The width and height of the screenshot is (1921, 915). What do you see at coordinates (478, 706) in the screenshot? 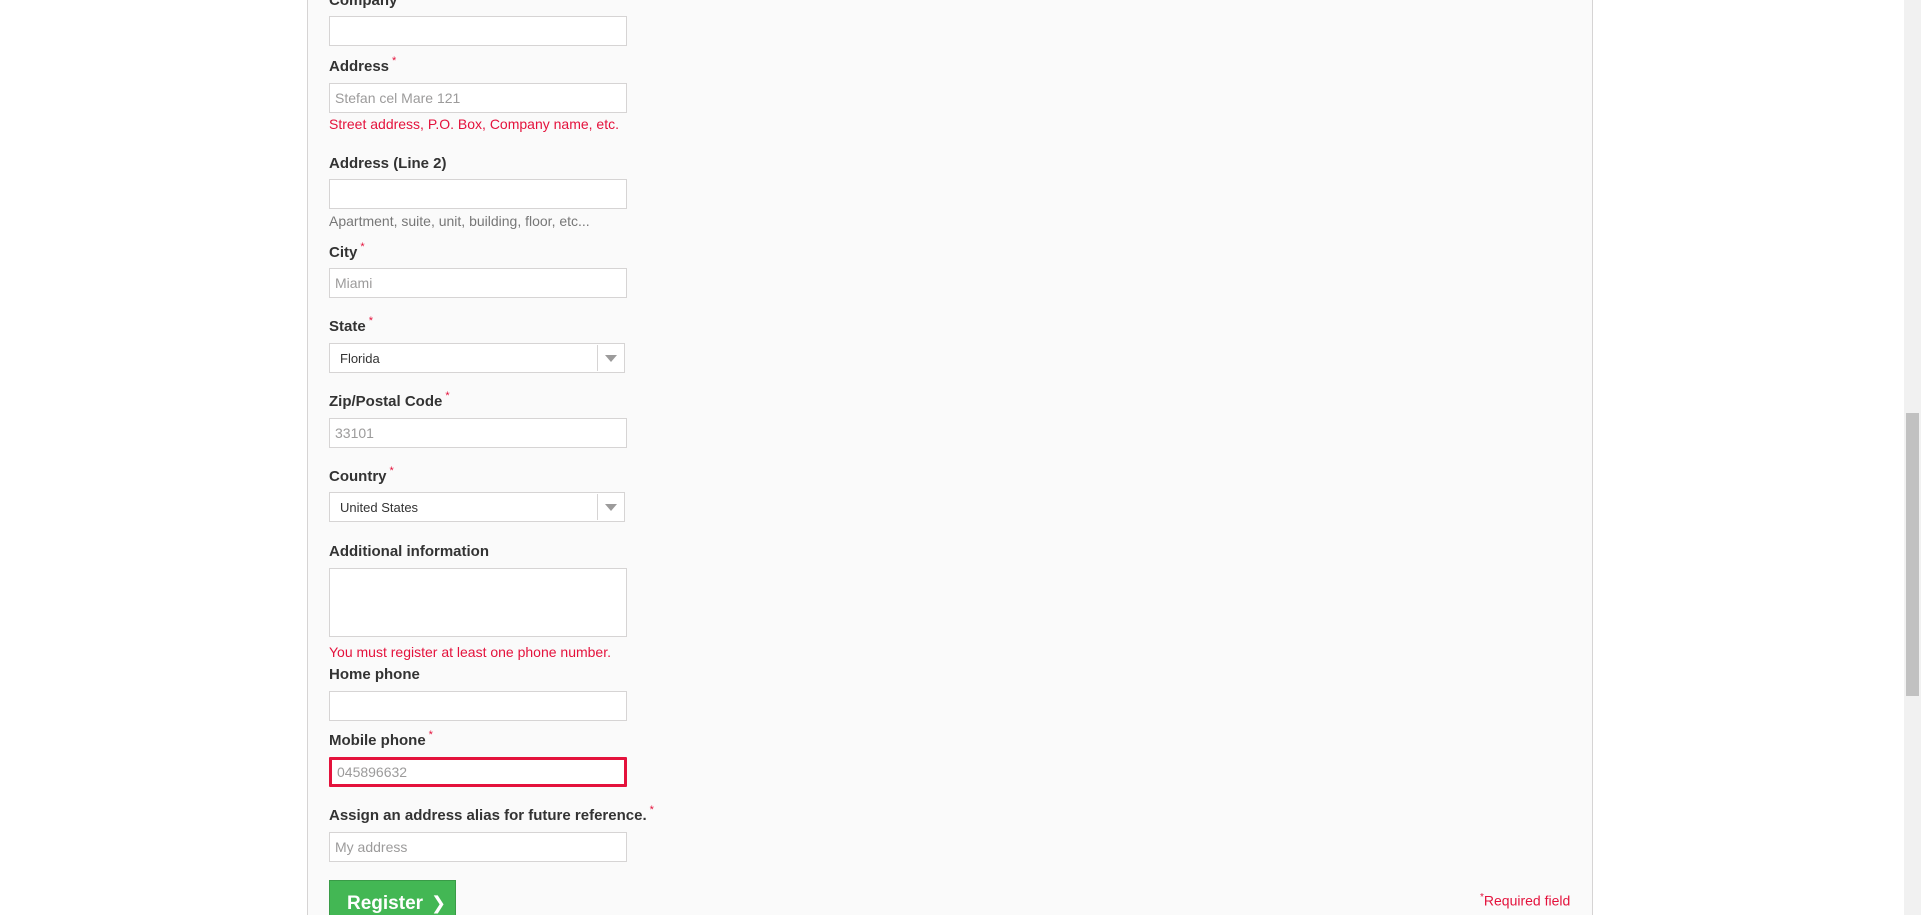
I see `home-phone-input` at bounding box center [478, 706].